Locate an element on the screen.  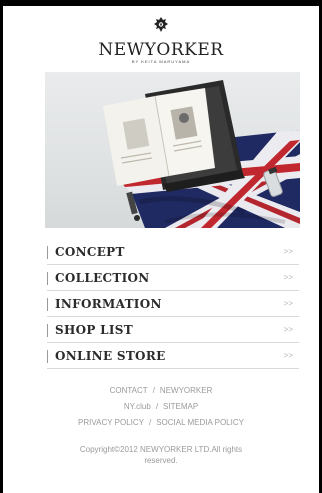
menu-item-label: INFORMATION is located at coordinates (108, 304).